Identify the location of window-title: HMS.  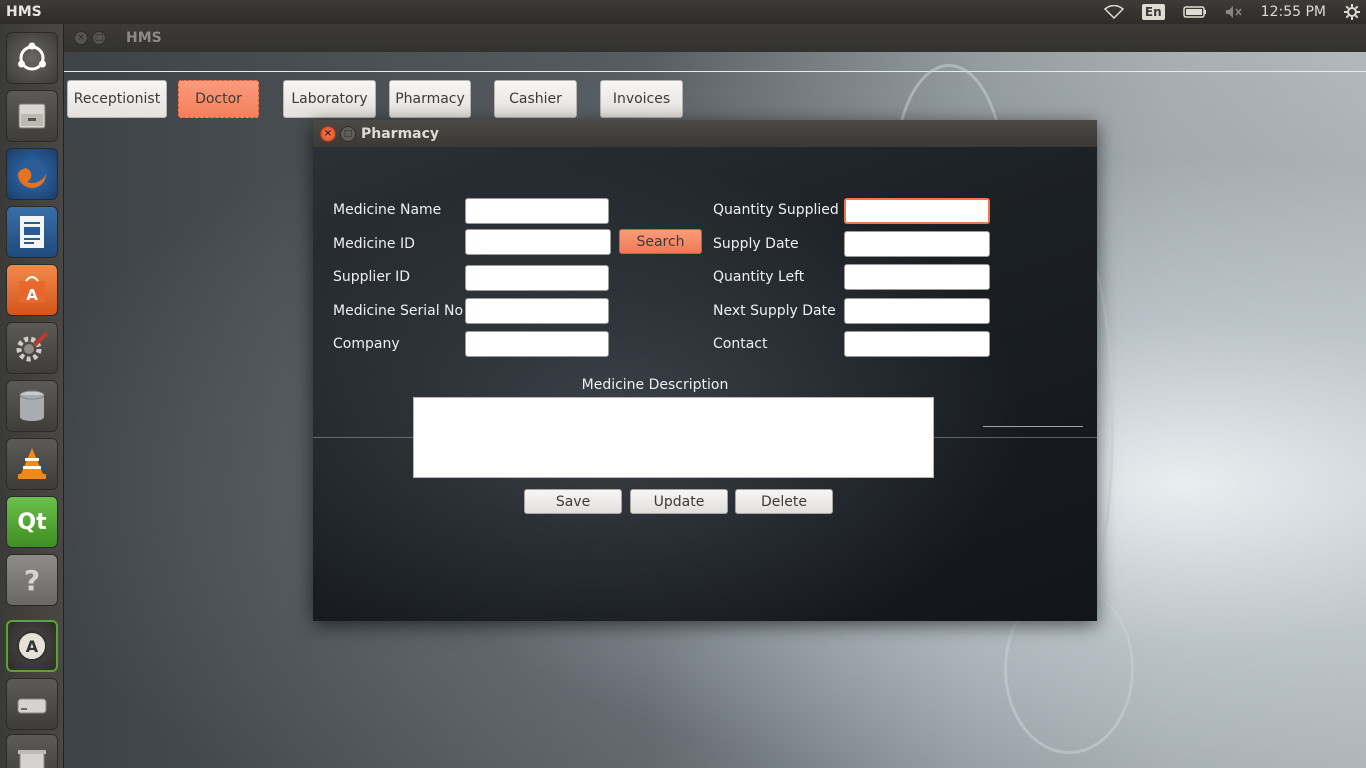
(144, 38).